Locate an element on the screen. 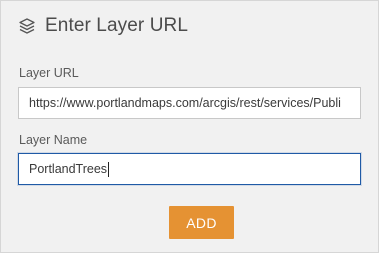 This screenshot has width=379, height=253. dialog-header: Enter Layer URL is located at coordinates (102, 26).